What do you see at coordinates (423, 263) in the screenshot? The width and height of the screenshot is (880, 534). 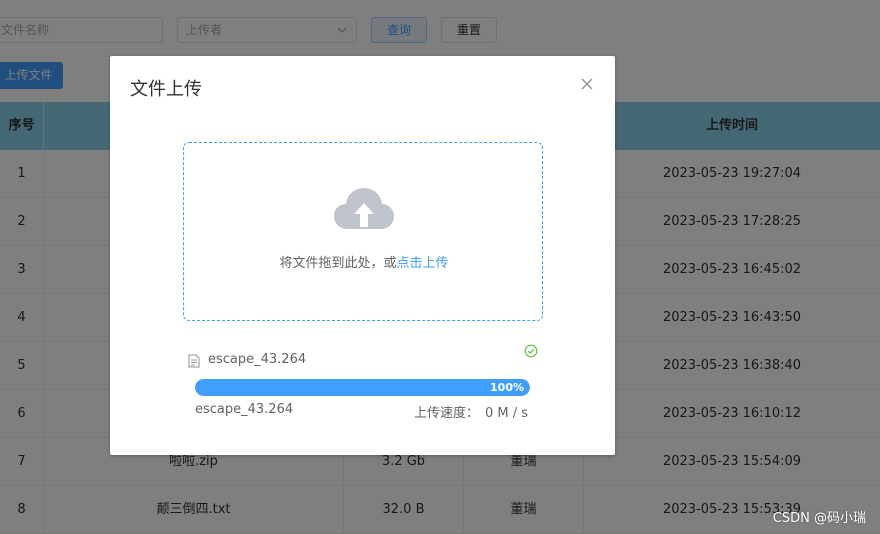 I see `click-upload-link: 点击上传` at bounding box center [423, 263].